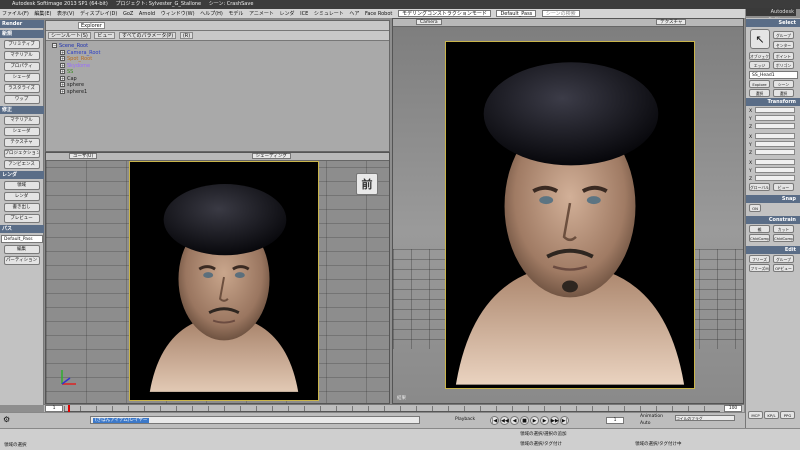 The width and height of the screenshot is (800, 450). I want to click on modify-shader-button: シェーダ, so click(21, 131).